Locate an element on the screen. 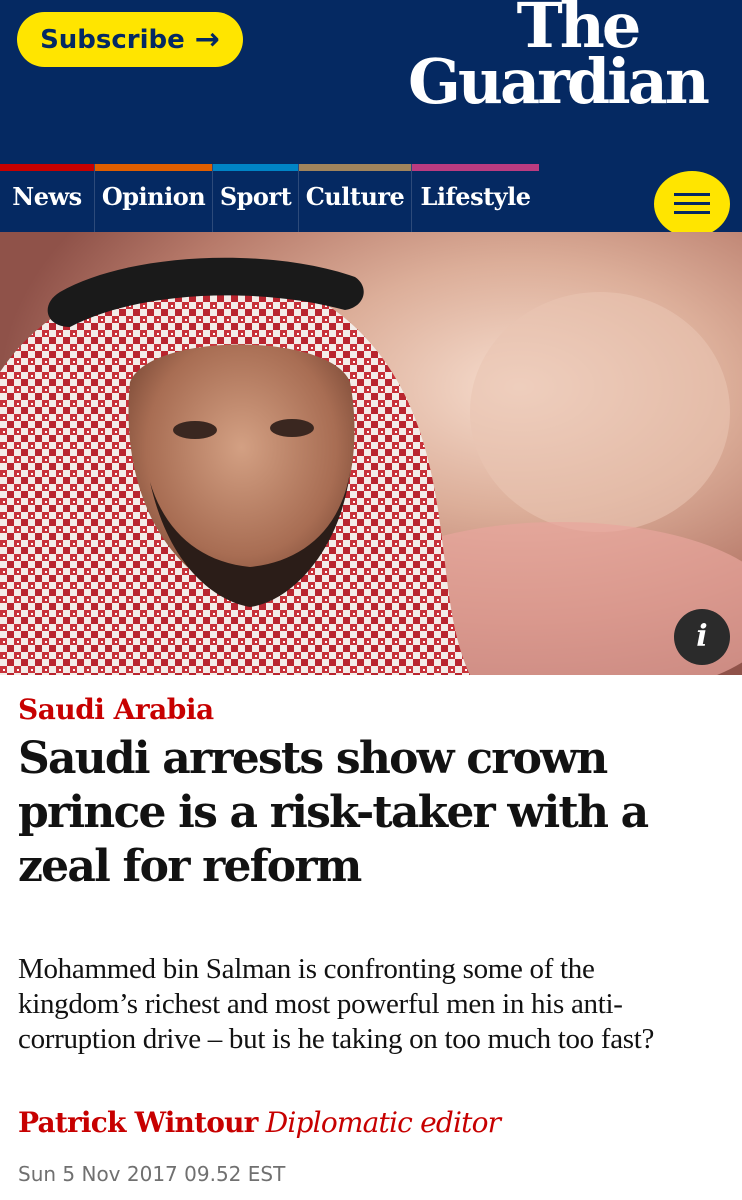 The height and width of the screenshot is (1200, 742). pillar-sport: Sport is located at coordinates (255, 198).